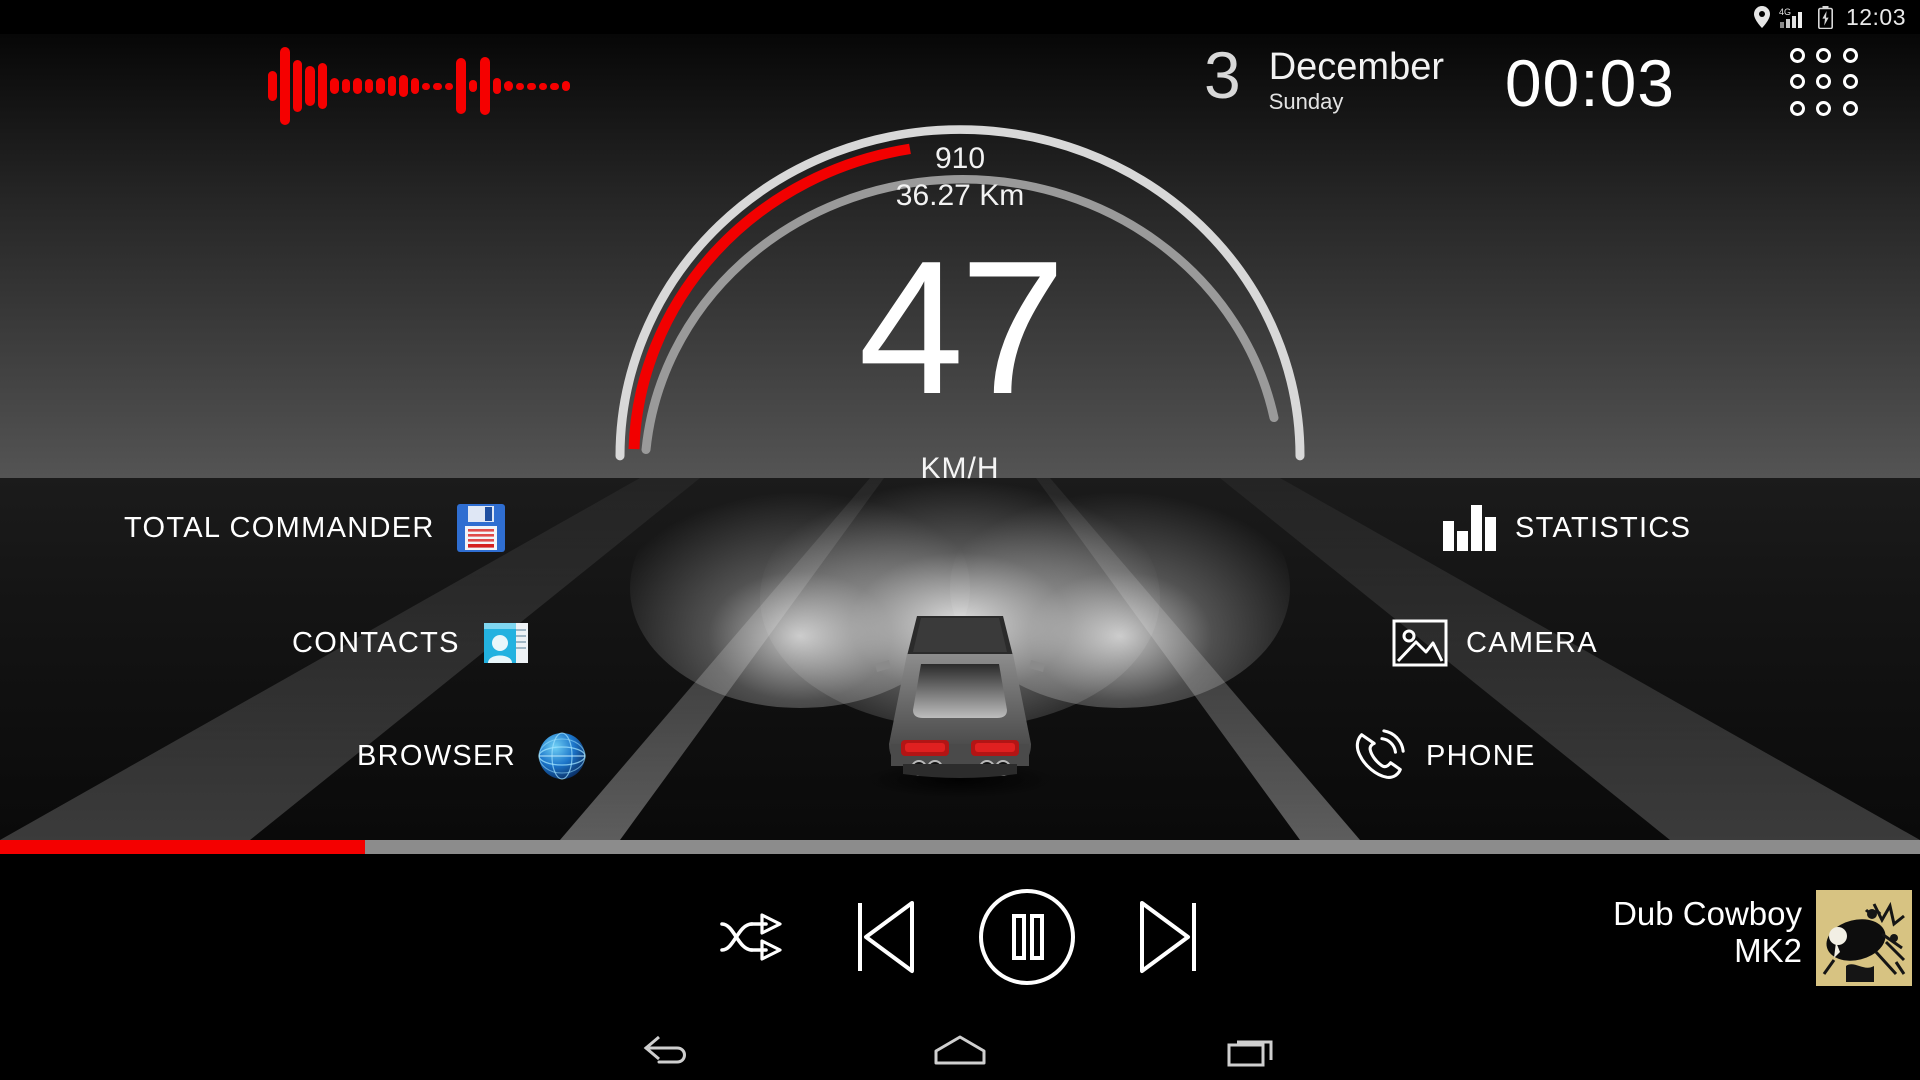  I want to click on recents-button, so click(1252, 1050).